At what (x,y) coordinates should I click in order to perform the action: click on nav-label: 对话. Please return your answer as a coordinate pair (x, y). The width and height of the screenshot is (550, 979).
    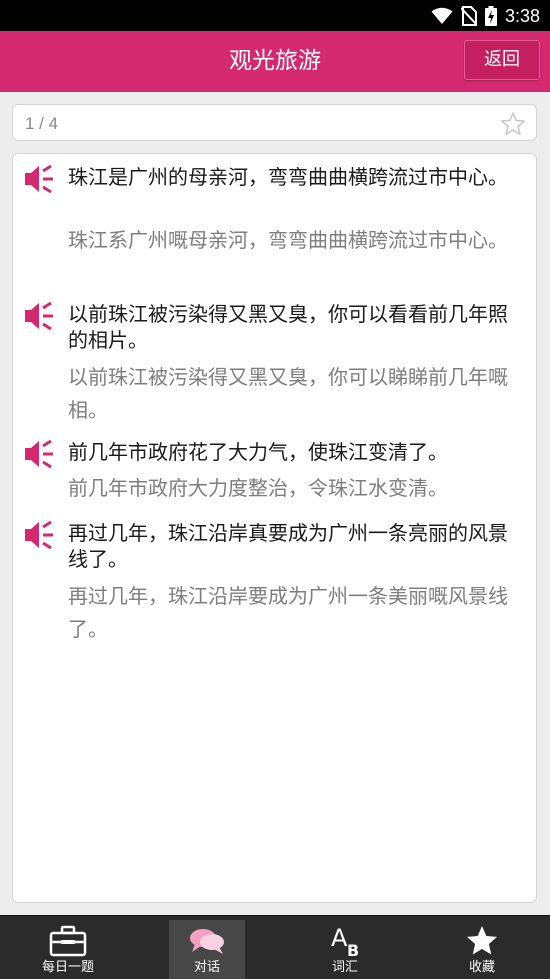
    Looking at the image, I should click on (206, 967).